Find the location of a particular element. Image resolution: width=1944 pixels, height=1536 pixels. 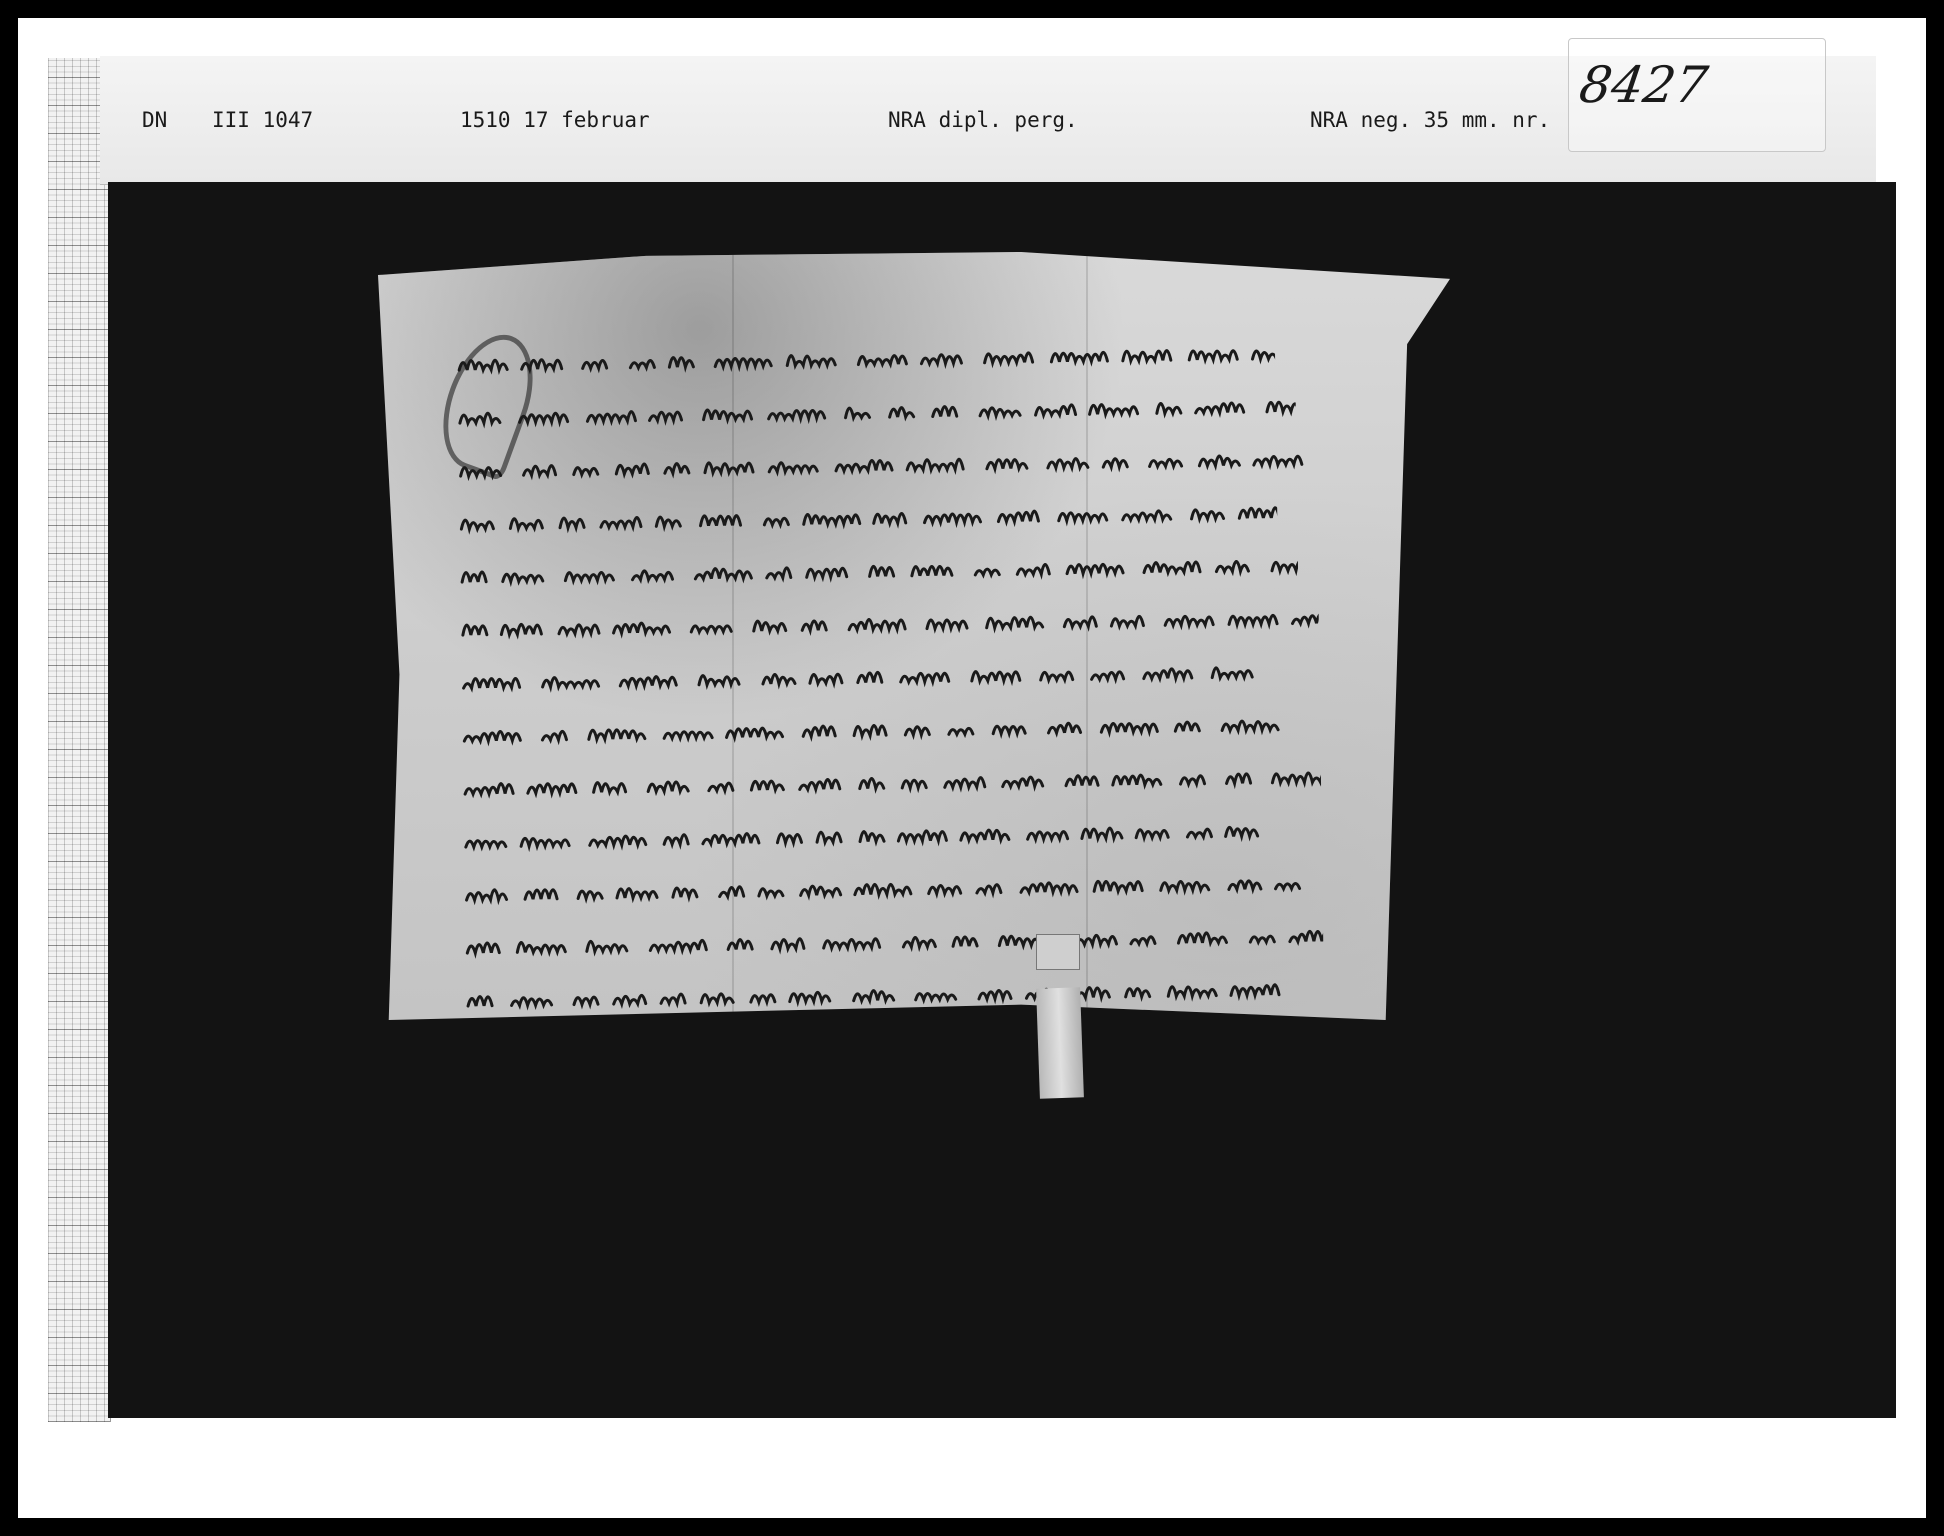

archive-label: NRA dipl. perg. is located at coordinates (983, 120).